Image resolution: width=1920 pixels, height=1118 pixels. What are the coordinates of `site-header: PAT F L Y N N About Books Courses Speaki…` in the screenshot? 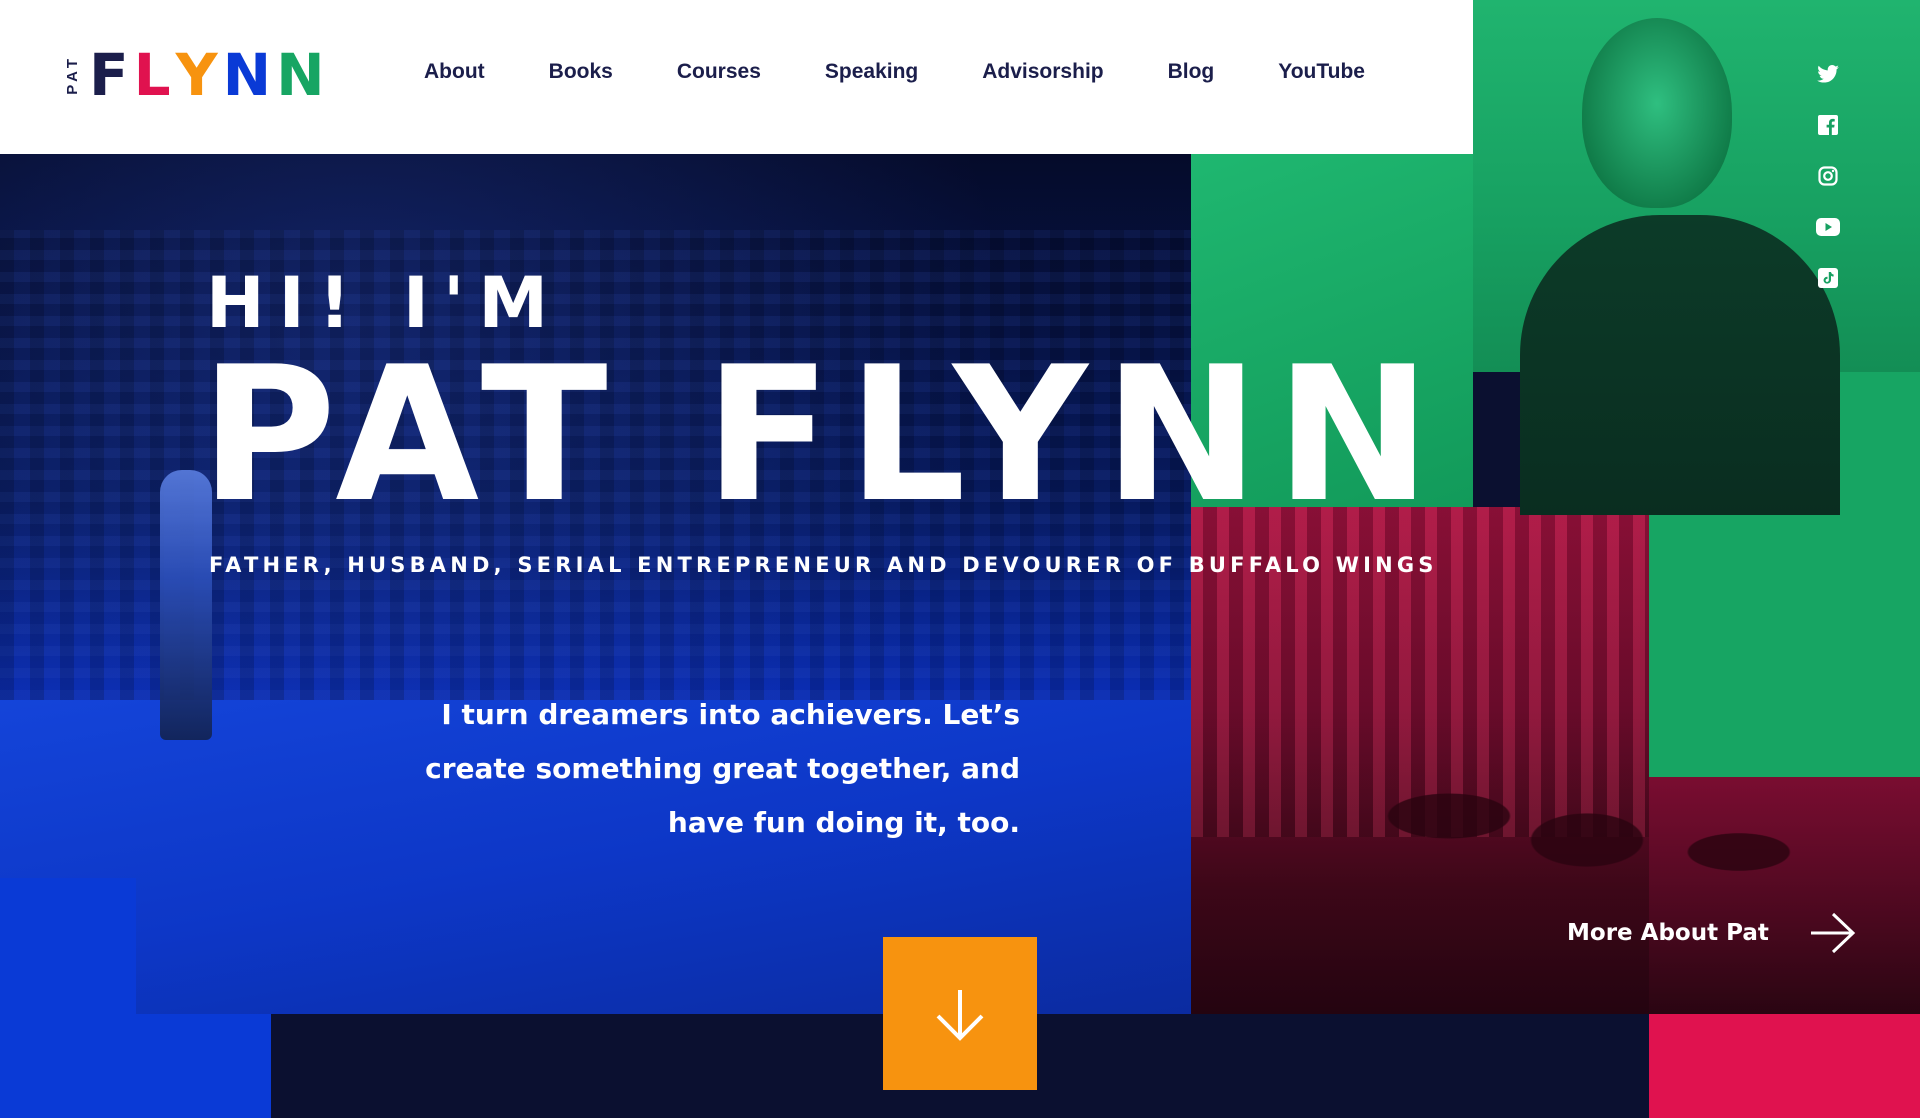 It's located at (736, 77).